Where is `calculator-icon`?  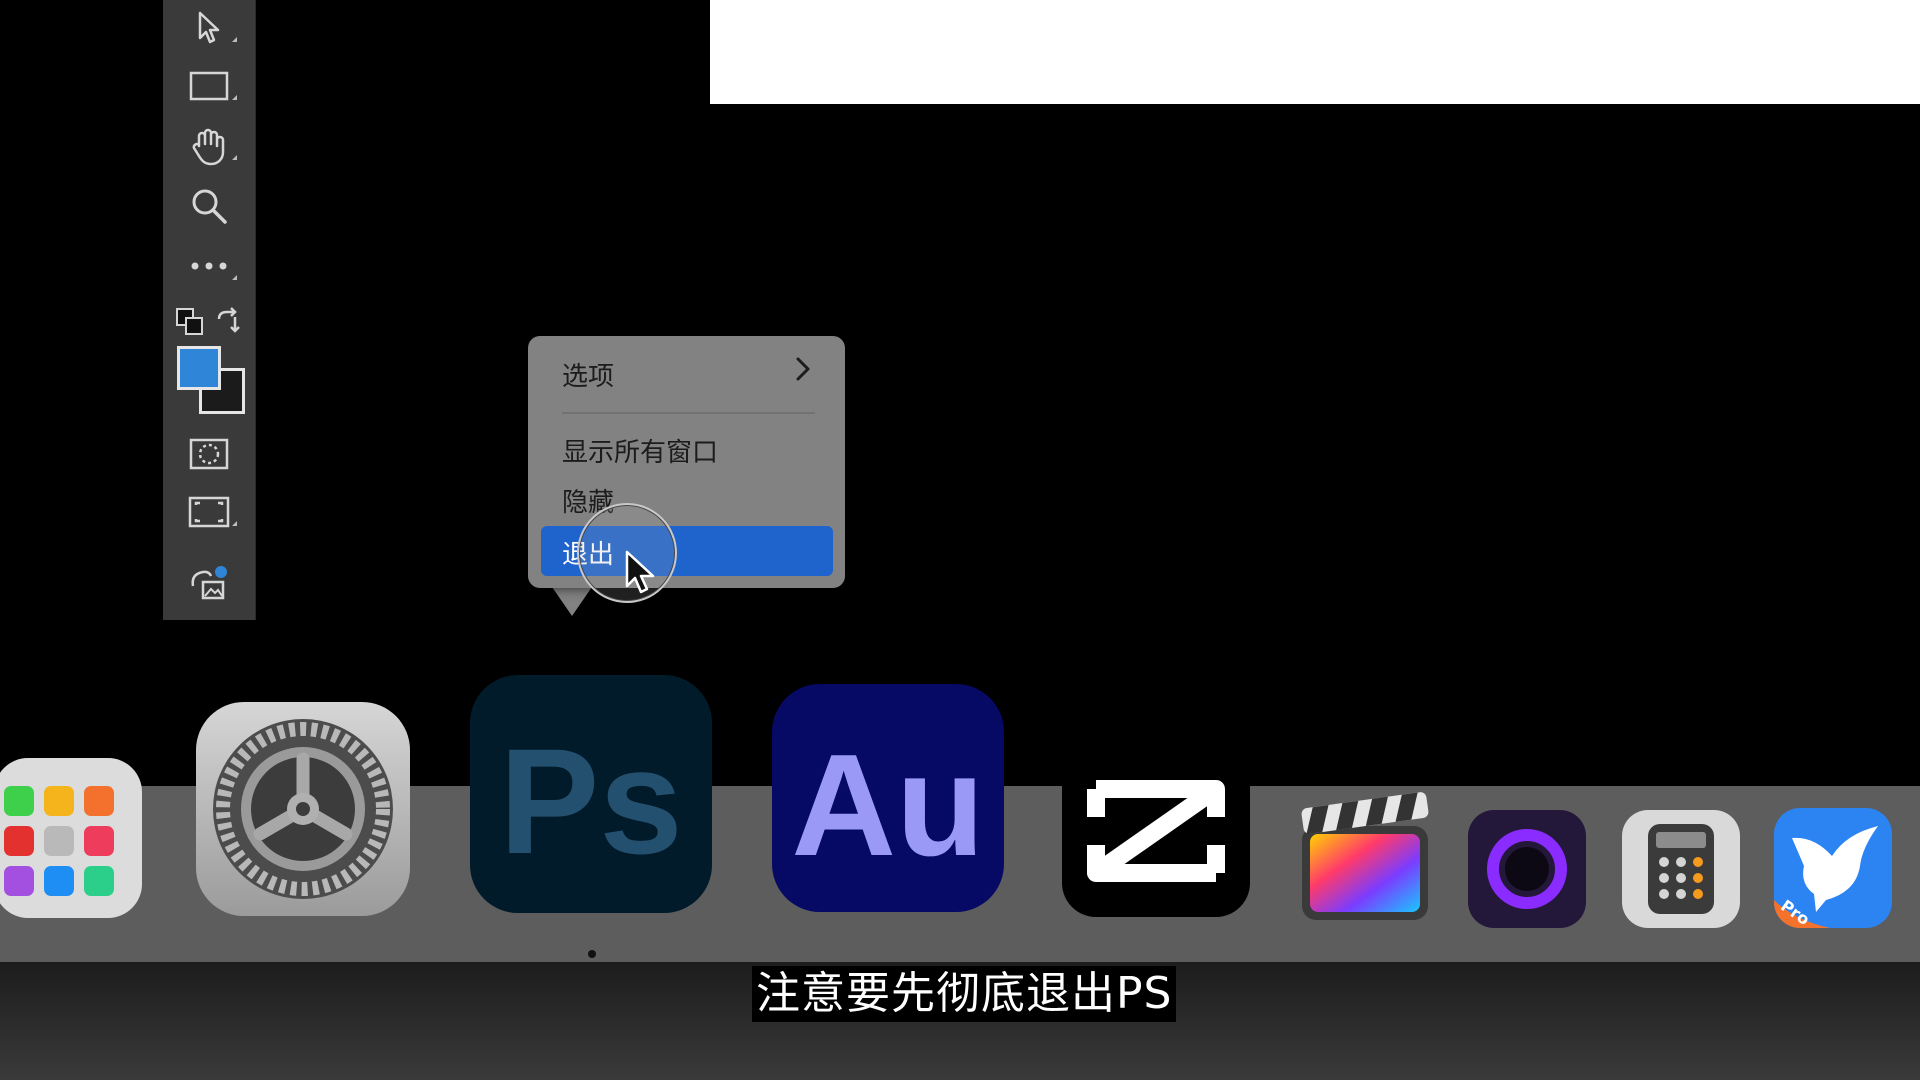 calculator-icon is located at coordinates (1681, 869).